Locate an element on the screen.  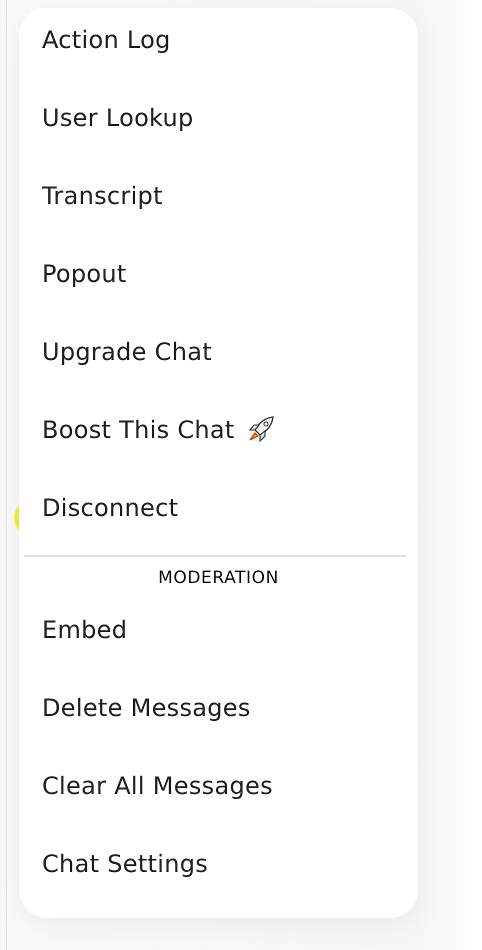
menu-item: Clear All Messages is located at coordinates (218, 786).